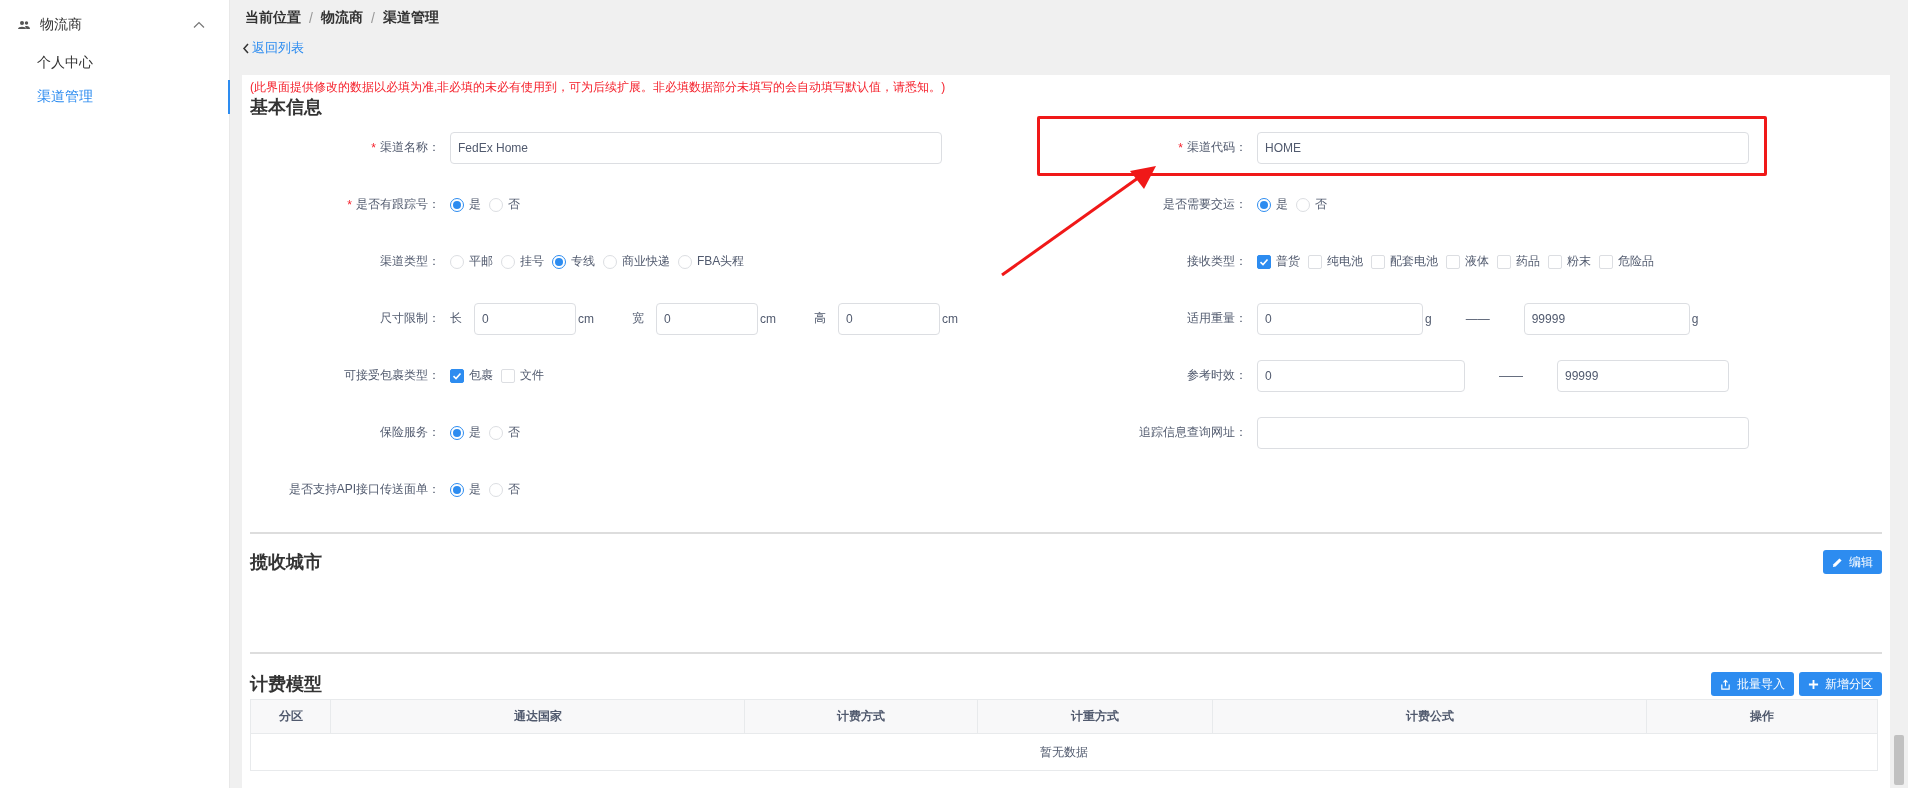 Image resolution: width=1908 pixels, height=788 pixels. I want to click on field-label: 保险服务：, so click(410, 432).